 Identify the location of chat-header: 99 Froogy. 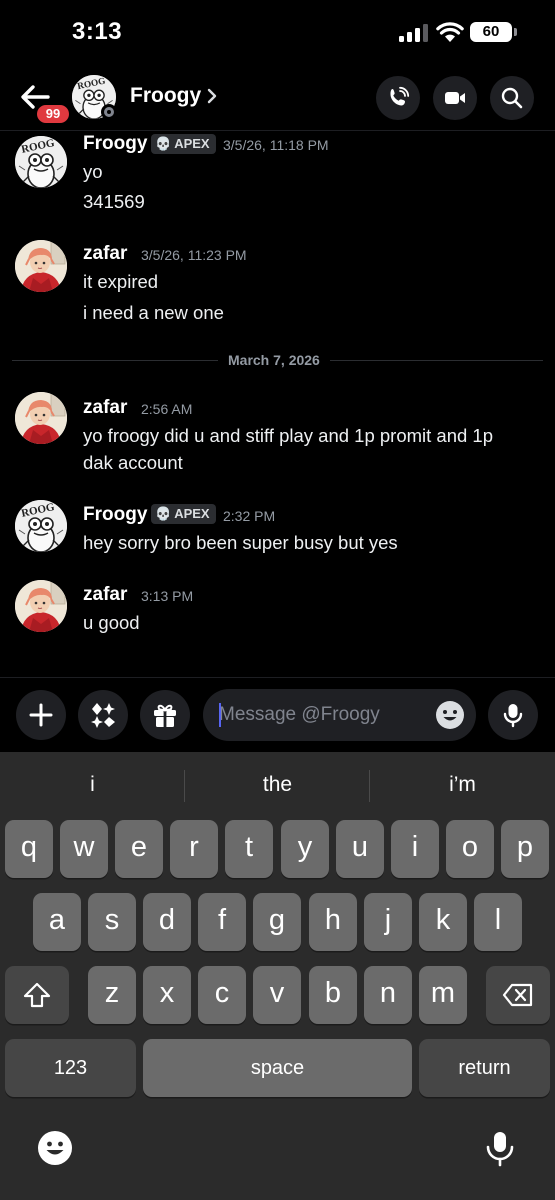
(277, 97).